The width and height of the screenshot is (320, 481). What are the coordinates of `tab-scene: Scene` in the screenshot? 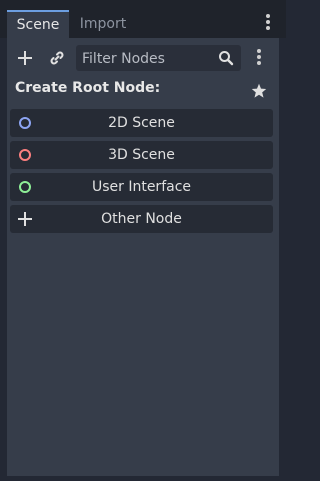 It's located at (38, 24).